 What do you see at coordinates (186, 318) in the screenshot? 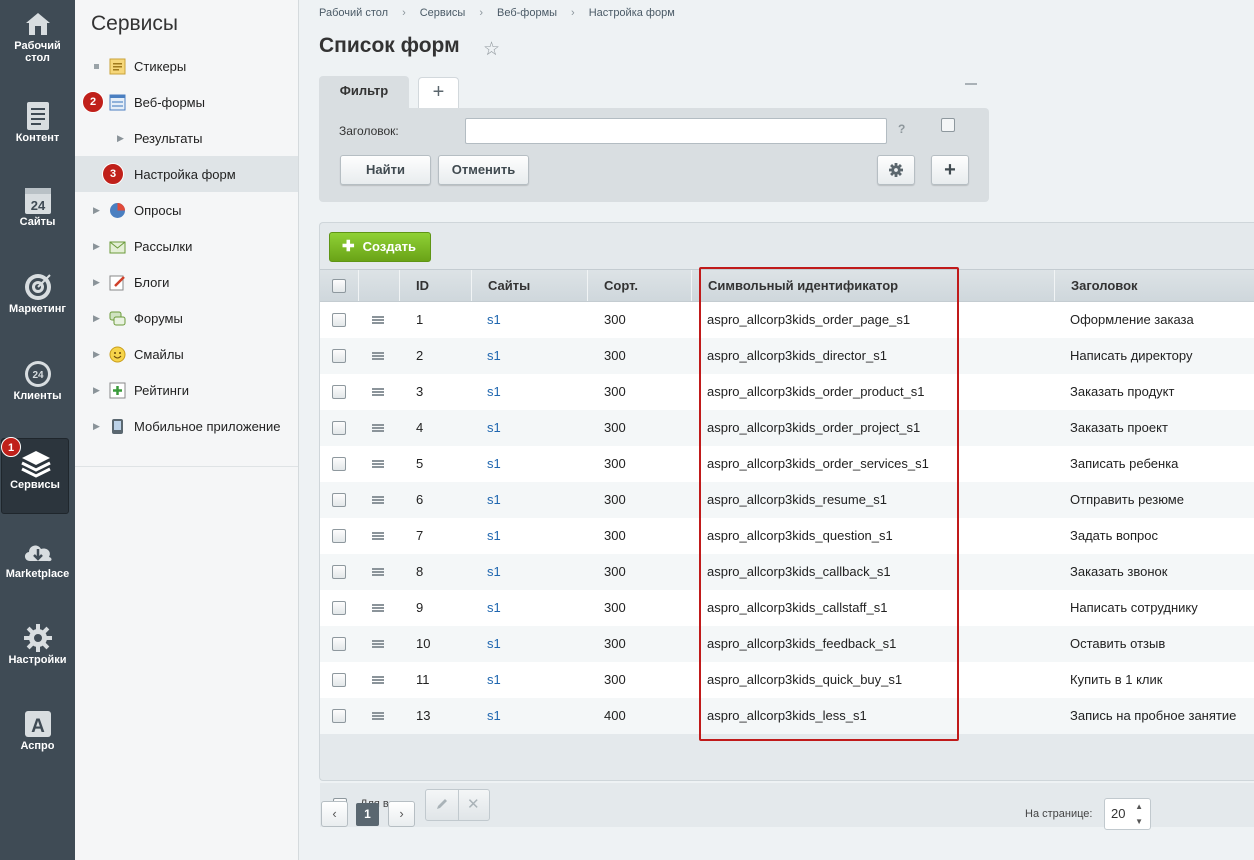
I see `submenu-item-forums: ▶ Форумы` at bounding box center [186, 318].